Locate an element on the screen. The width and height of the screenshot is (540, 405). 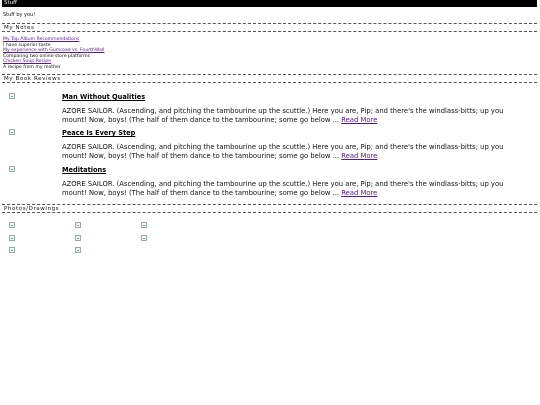
notes-section-title: My Notes is located at coordinates (269, 27).